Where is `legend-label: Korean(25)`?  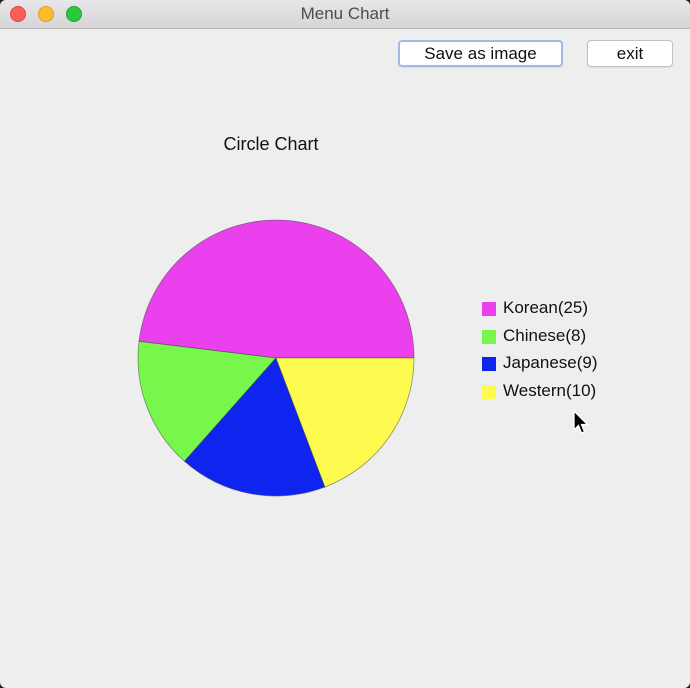 legend-label: Korean(25) is located at coordinates (546, 307).